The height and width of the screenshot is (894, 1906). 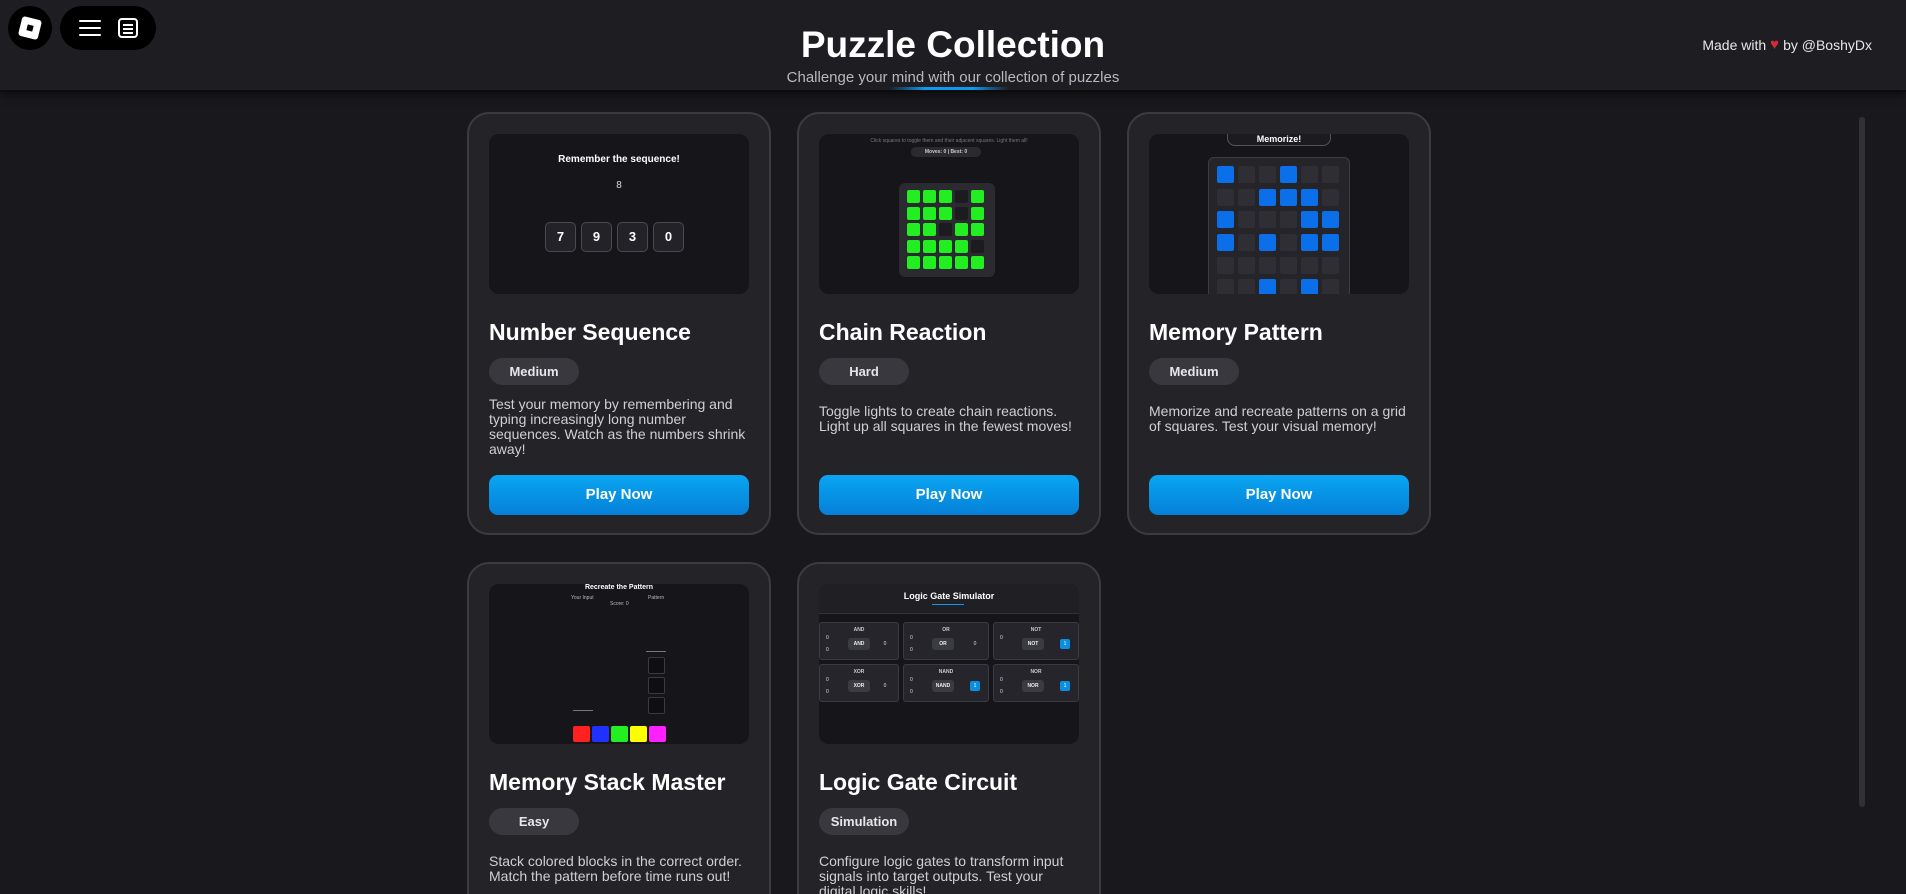 What do you see at coordinates (946, 152) in the screenshot?
I see `preview-moves-counter: Moves: 0 | Best: 0` at bounding box center [946, 152].